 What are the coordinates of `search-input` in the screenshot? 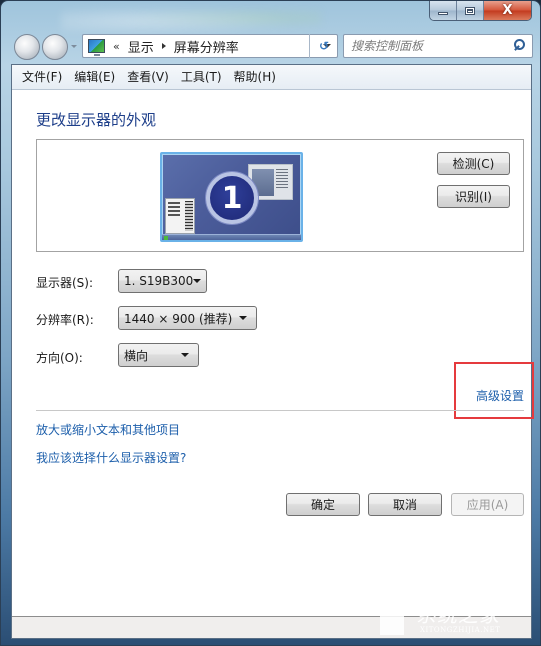 It's located at (430, 46).